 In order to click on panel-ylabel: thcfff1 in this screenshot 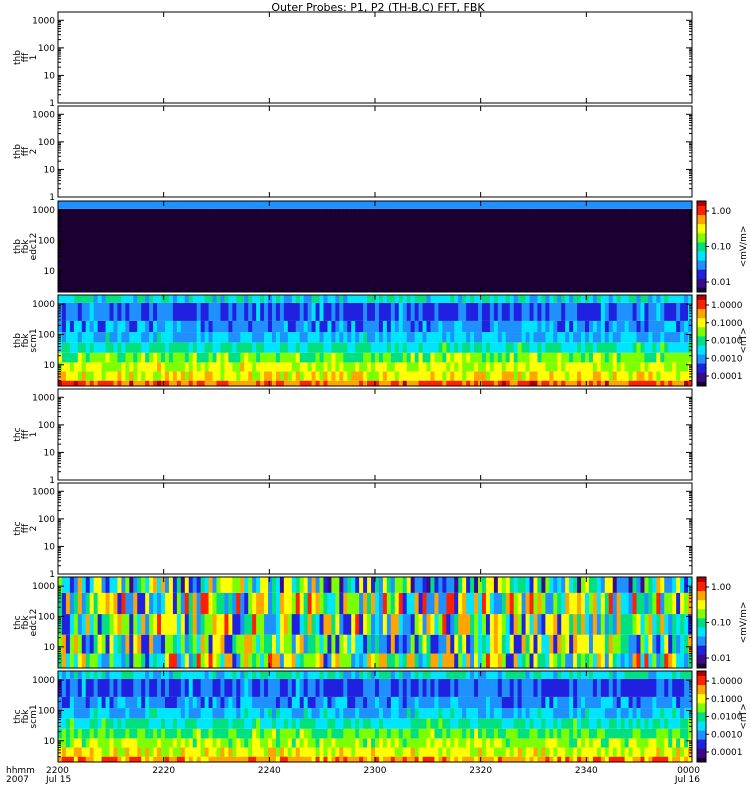, I will do `click(26, 434)`.